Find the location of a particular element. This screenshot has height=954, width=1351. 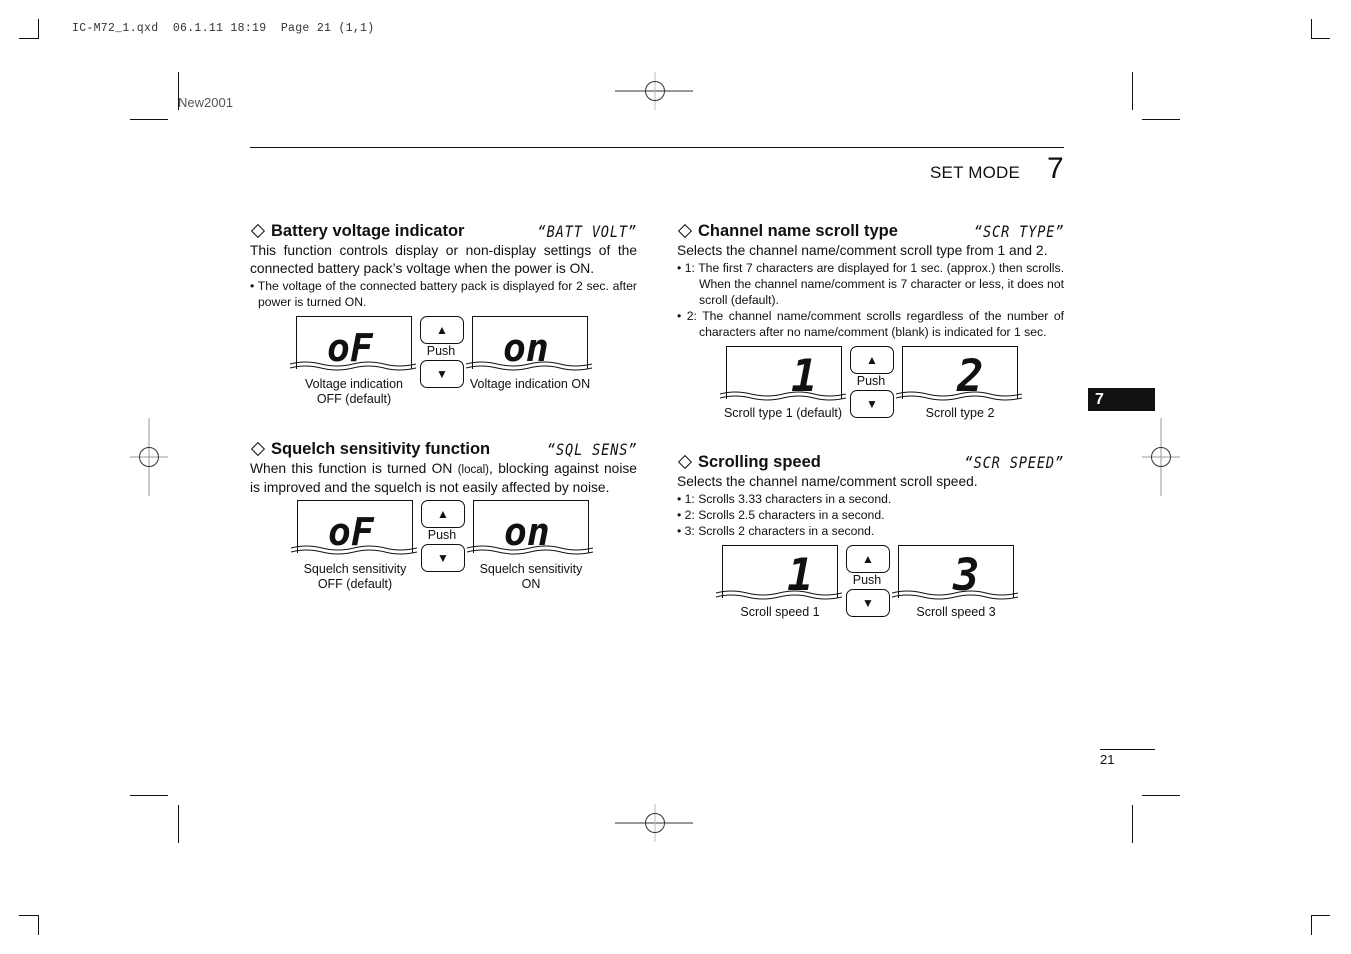

left-caption: Scroll speed 1 is located at coordinates (780, 612).